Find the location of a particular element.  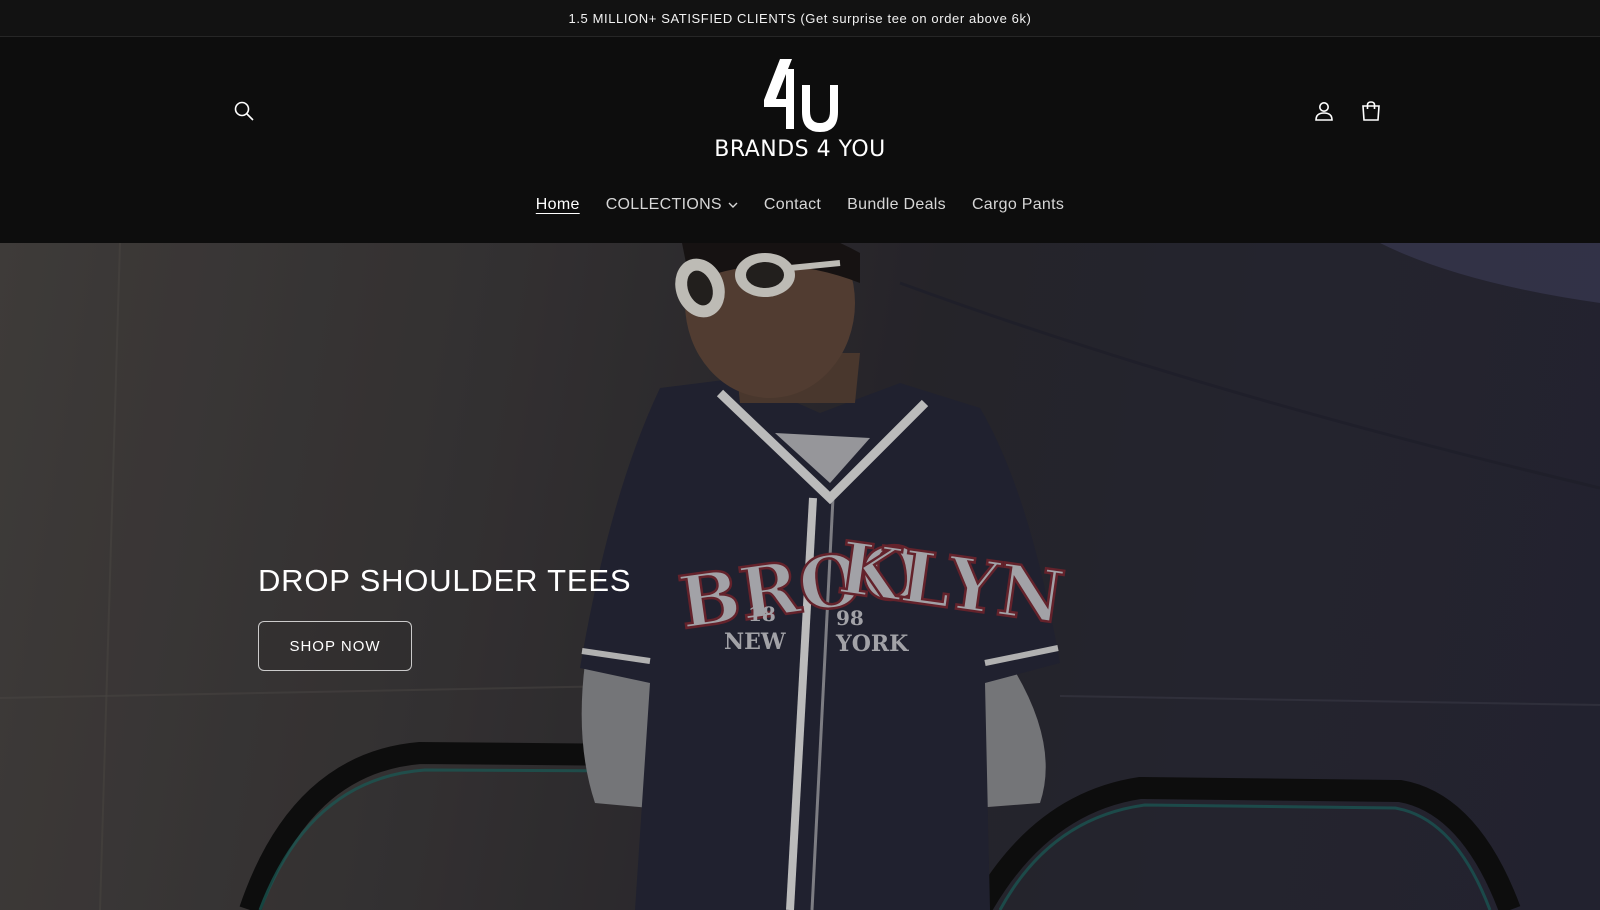

cart-button is located at coordinates (1371, 111).